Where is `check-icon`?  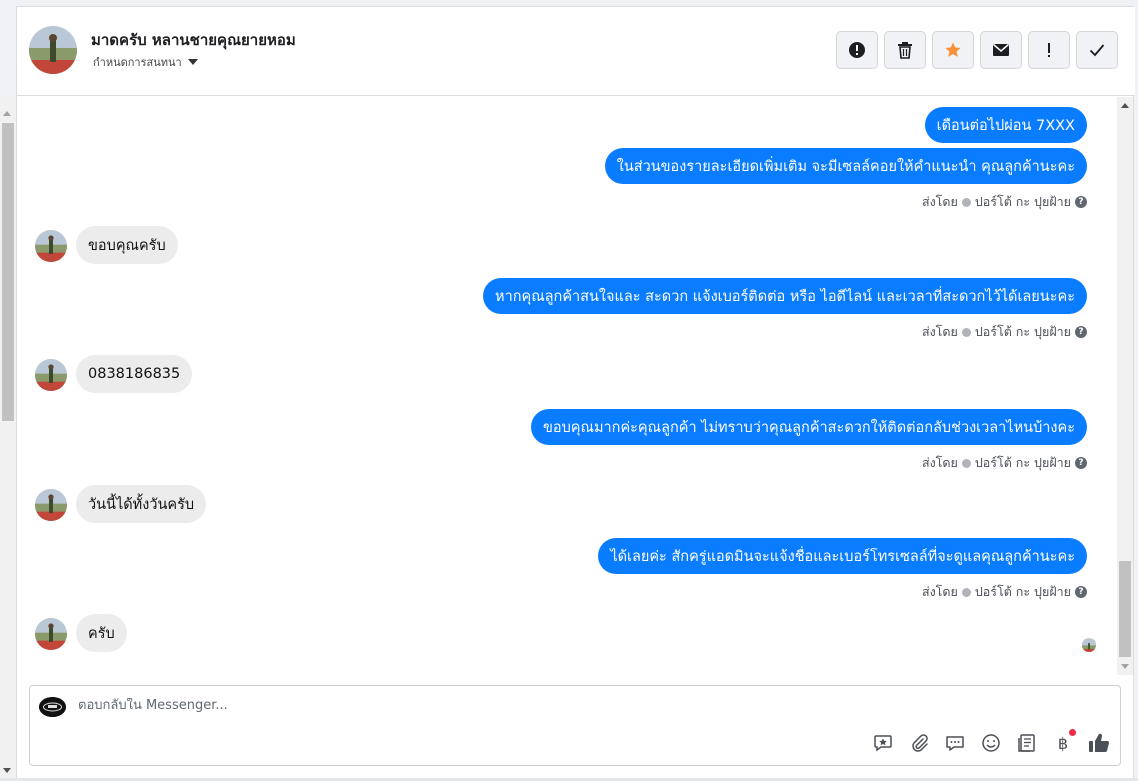 check-icon is located at coordinates (1097, 50).